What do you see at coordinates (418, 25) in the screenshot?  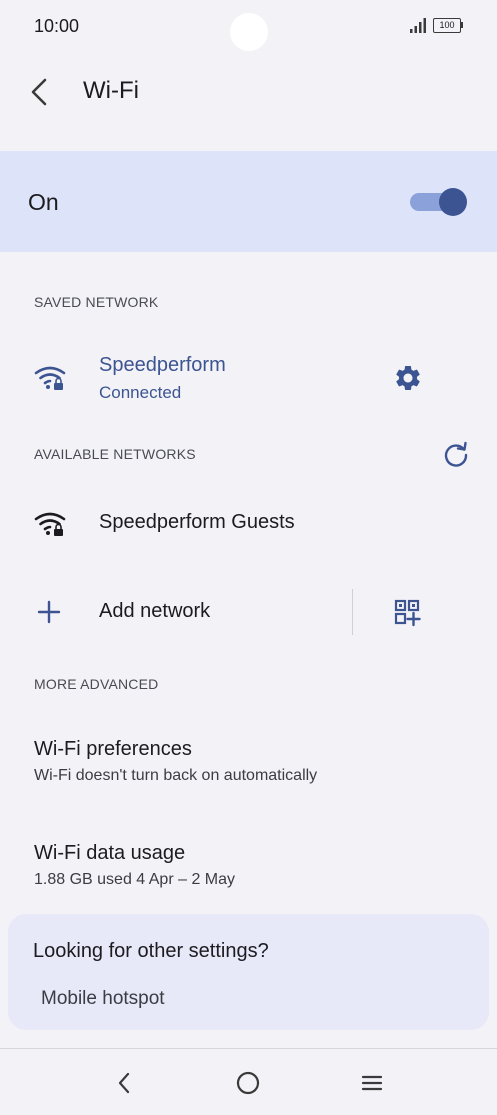 I see `signal-icon` at bounding box center [418, 25].